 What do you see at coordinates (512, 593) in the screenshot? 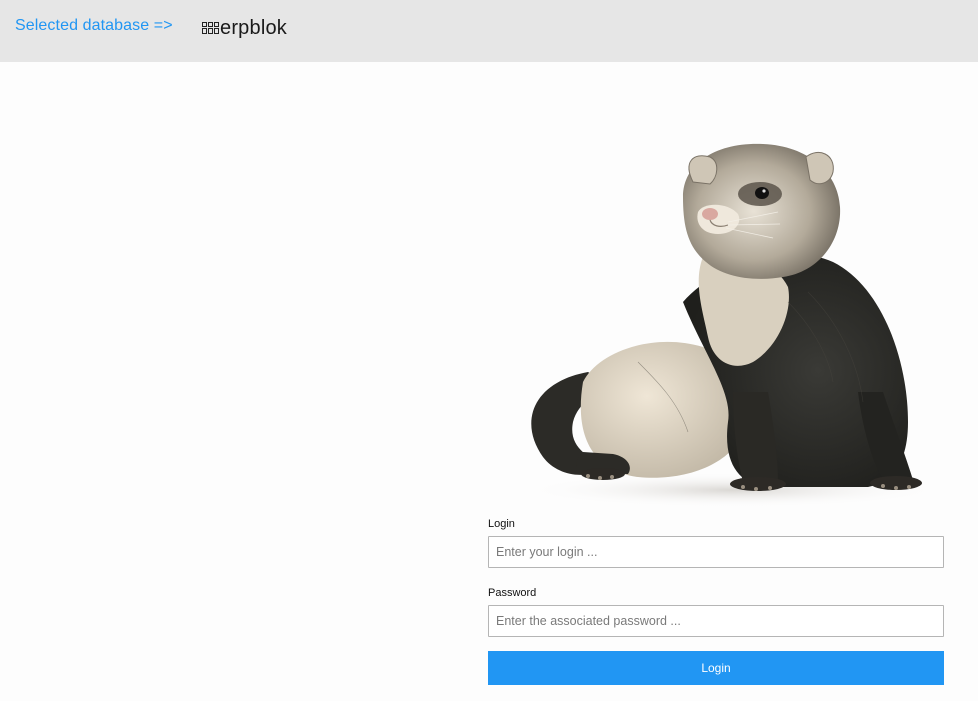
I see `password-label: Password` at bounding box center [512, 593].